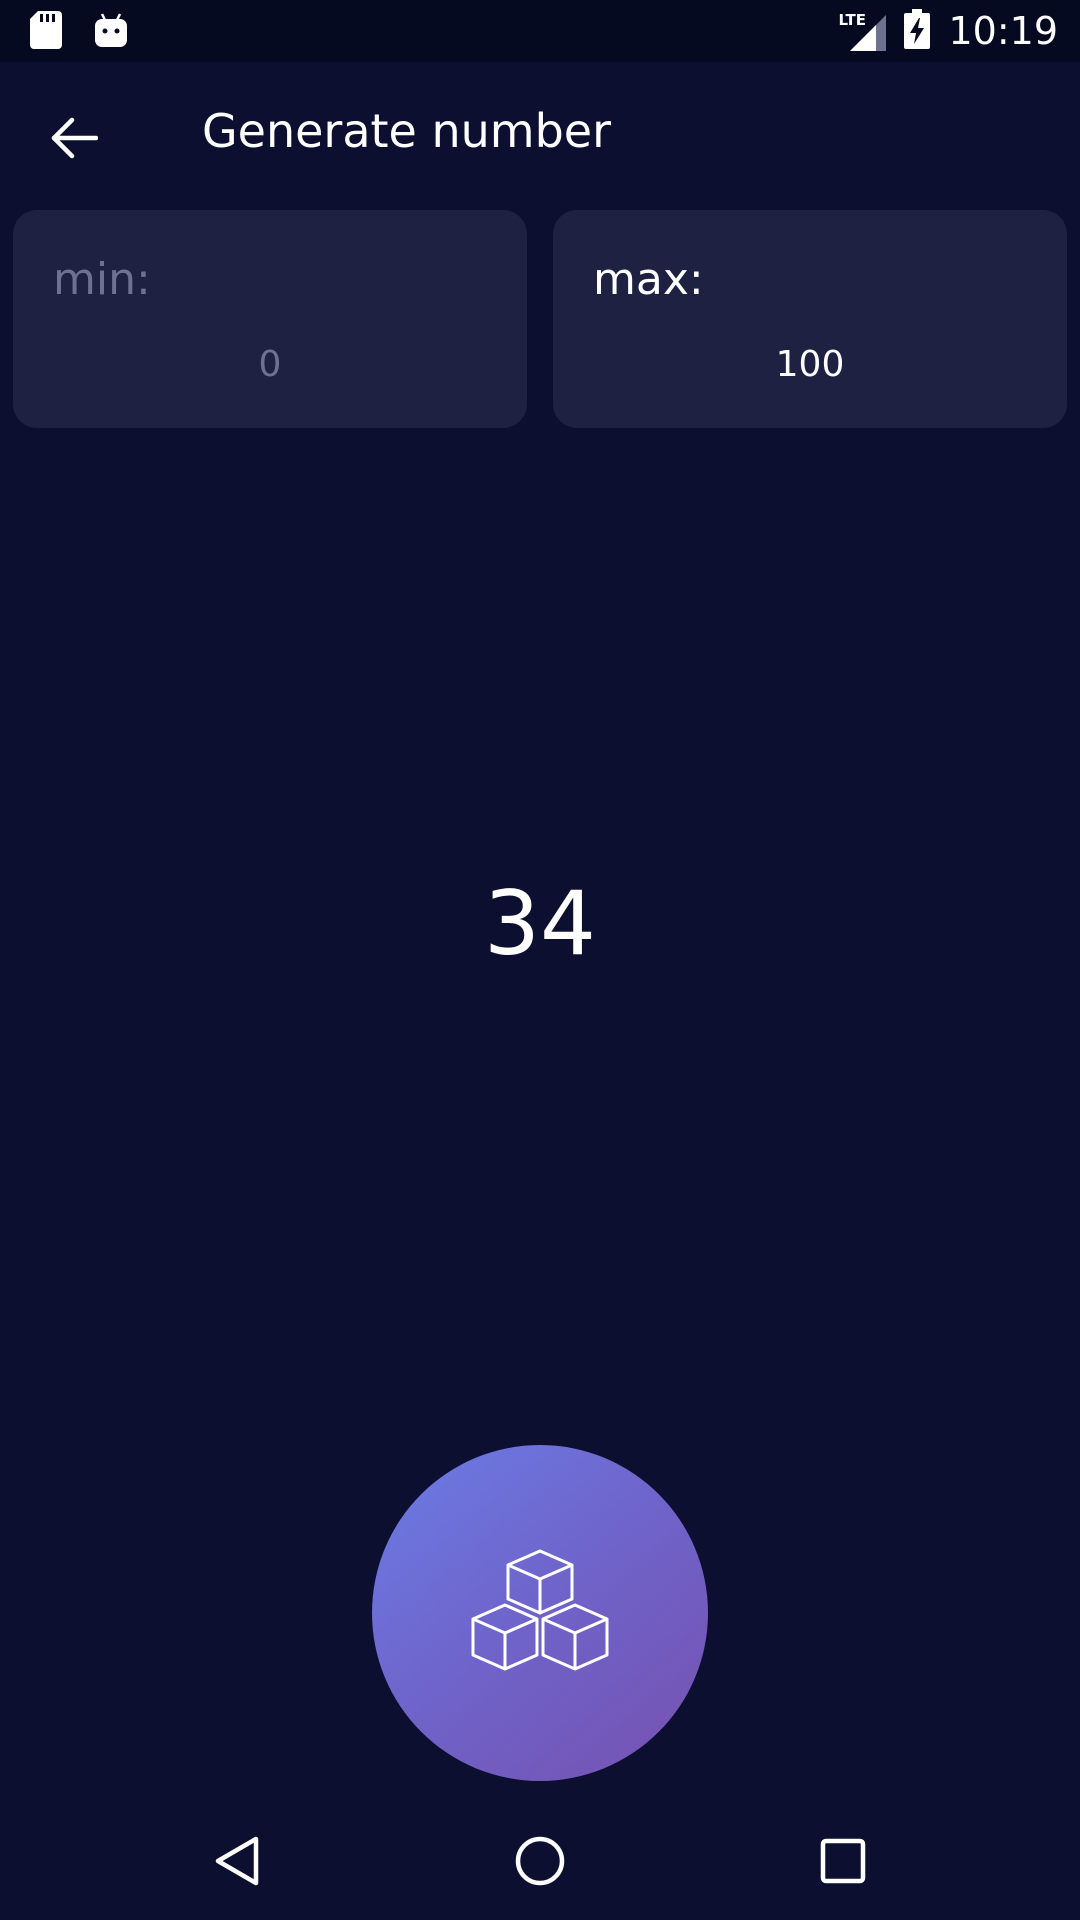 The image size is (1080, 1920). I want to click on min-input, so click(270, 364).